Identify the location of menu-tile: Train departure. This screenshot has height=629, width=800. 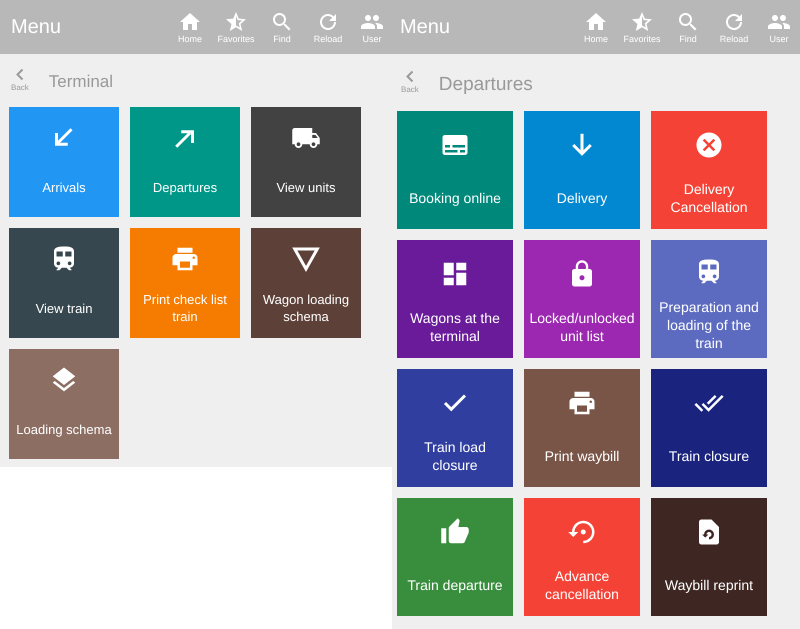
(455, 557).